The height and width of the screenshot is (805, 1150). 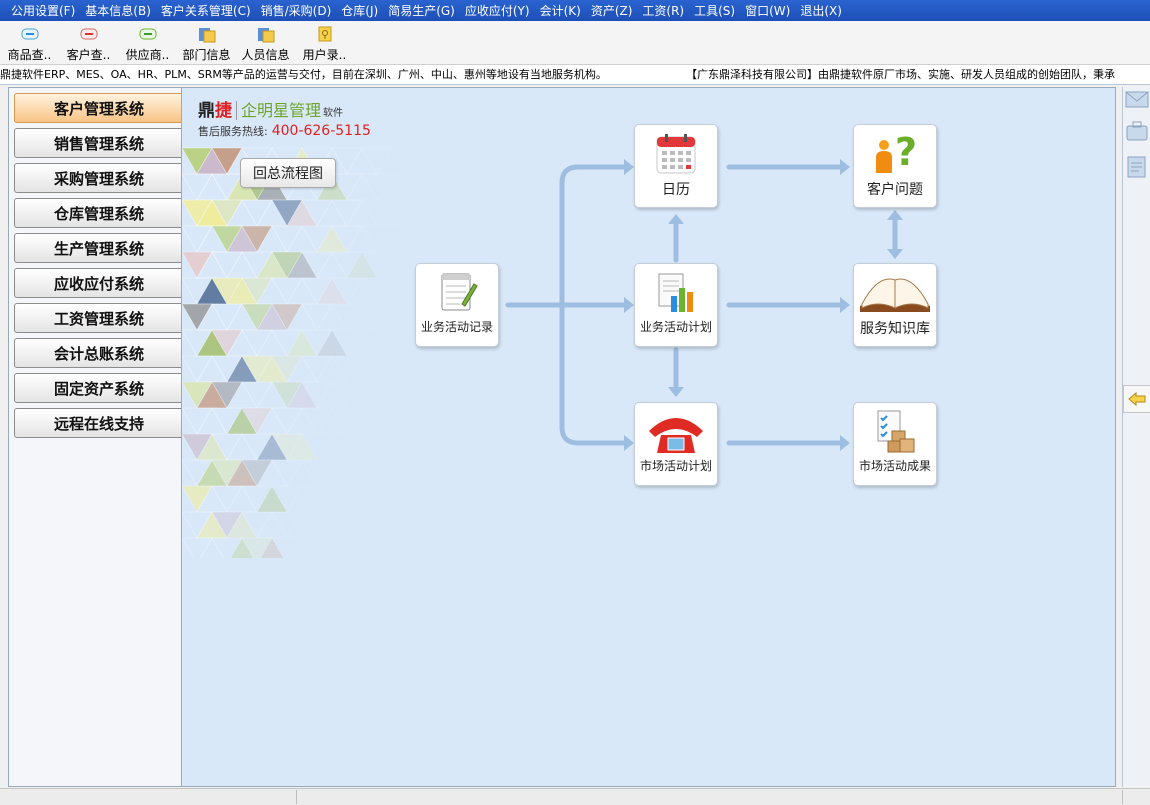 I want to click on menu-item: 销售/采购(D), so click(x=296, y=10).